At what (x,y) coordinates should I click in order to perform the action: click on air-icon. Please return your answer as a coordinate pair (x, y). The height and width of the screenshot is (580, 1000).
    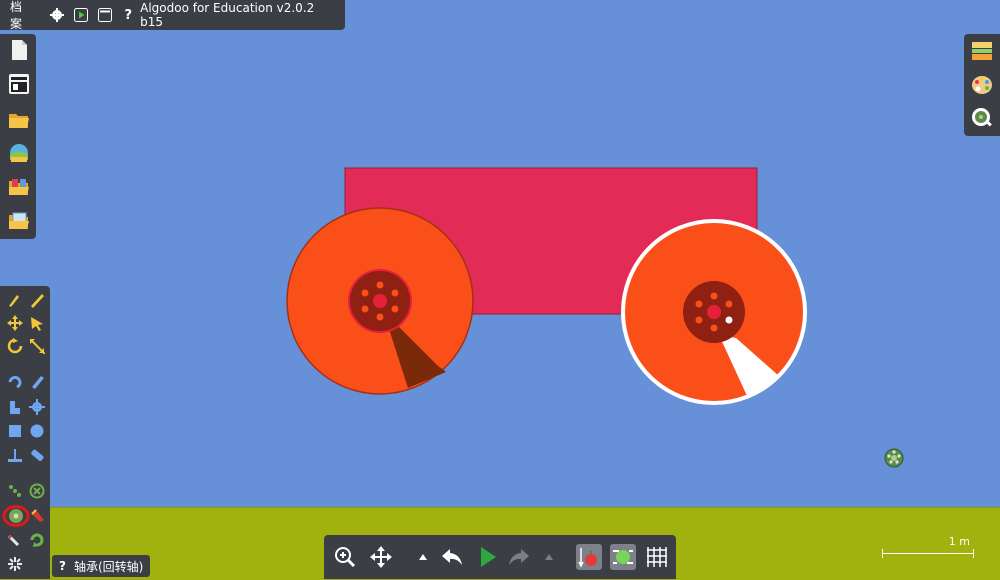
    Looking at the image, I should click on (623, 557).